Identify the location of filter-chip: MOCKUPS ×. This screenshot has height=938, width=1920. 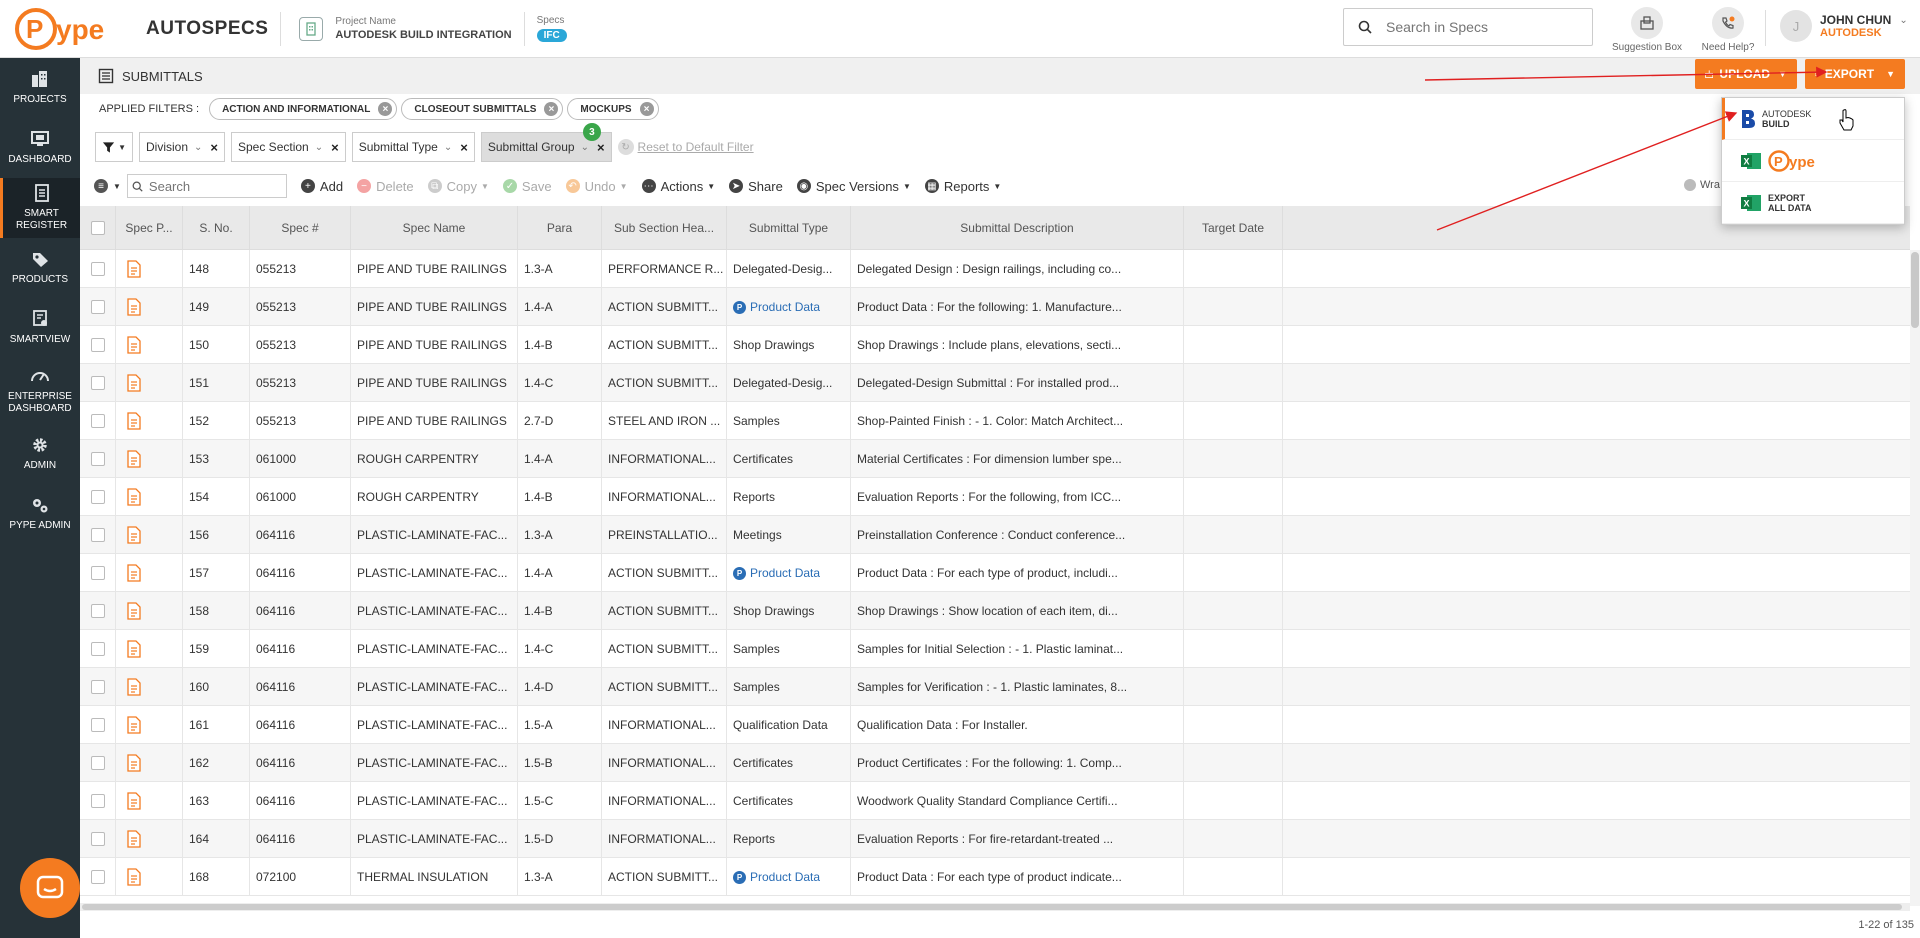
(613, 109).